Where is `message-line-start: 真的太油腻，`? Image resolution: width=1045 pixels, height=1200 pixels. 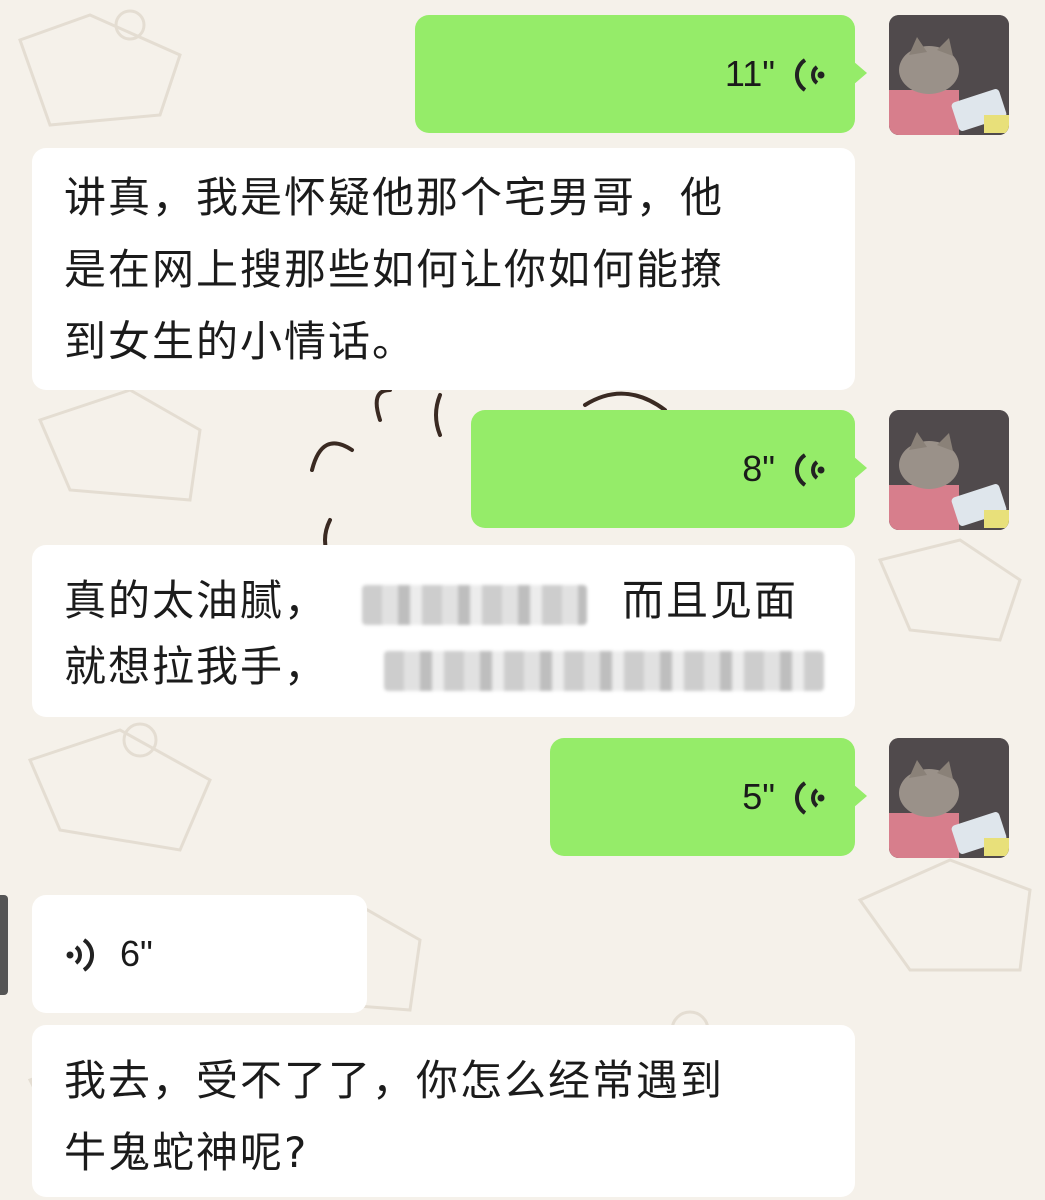 message-line-start: 真的太油腻， is located at coordinates (196, 600).